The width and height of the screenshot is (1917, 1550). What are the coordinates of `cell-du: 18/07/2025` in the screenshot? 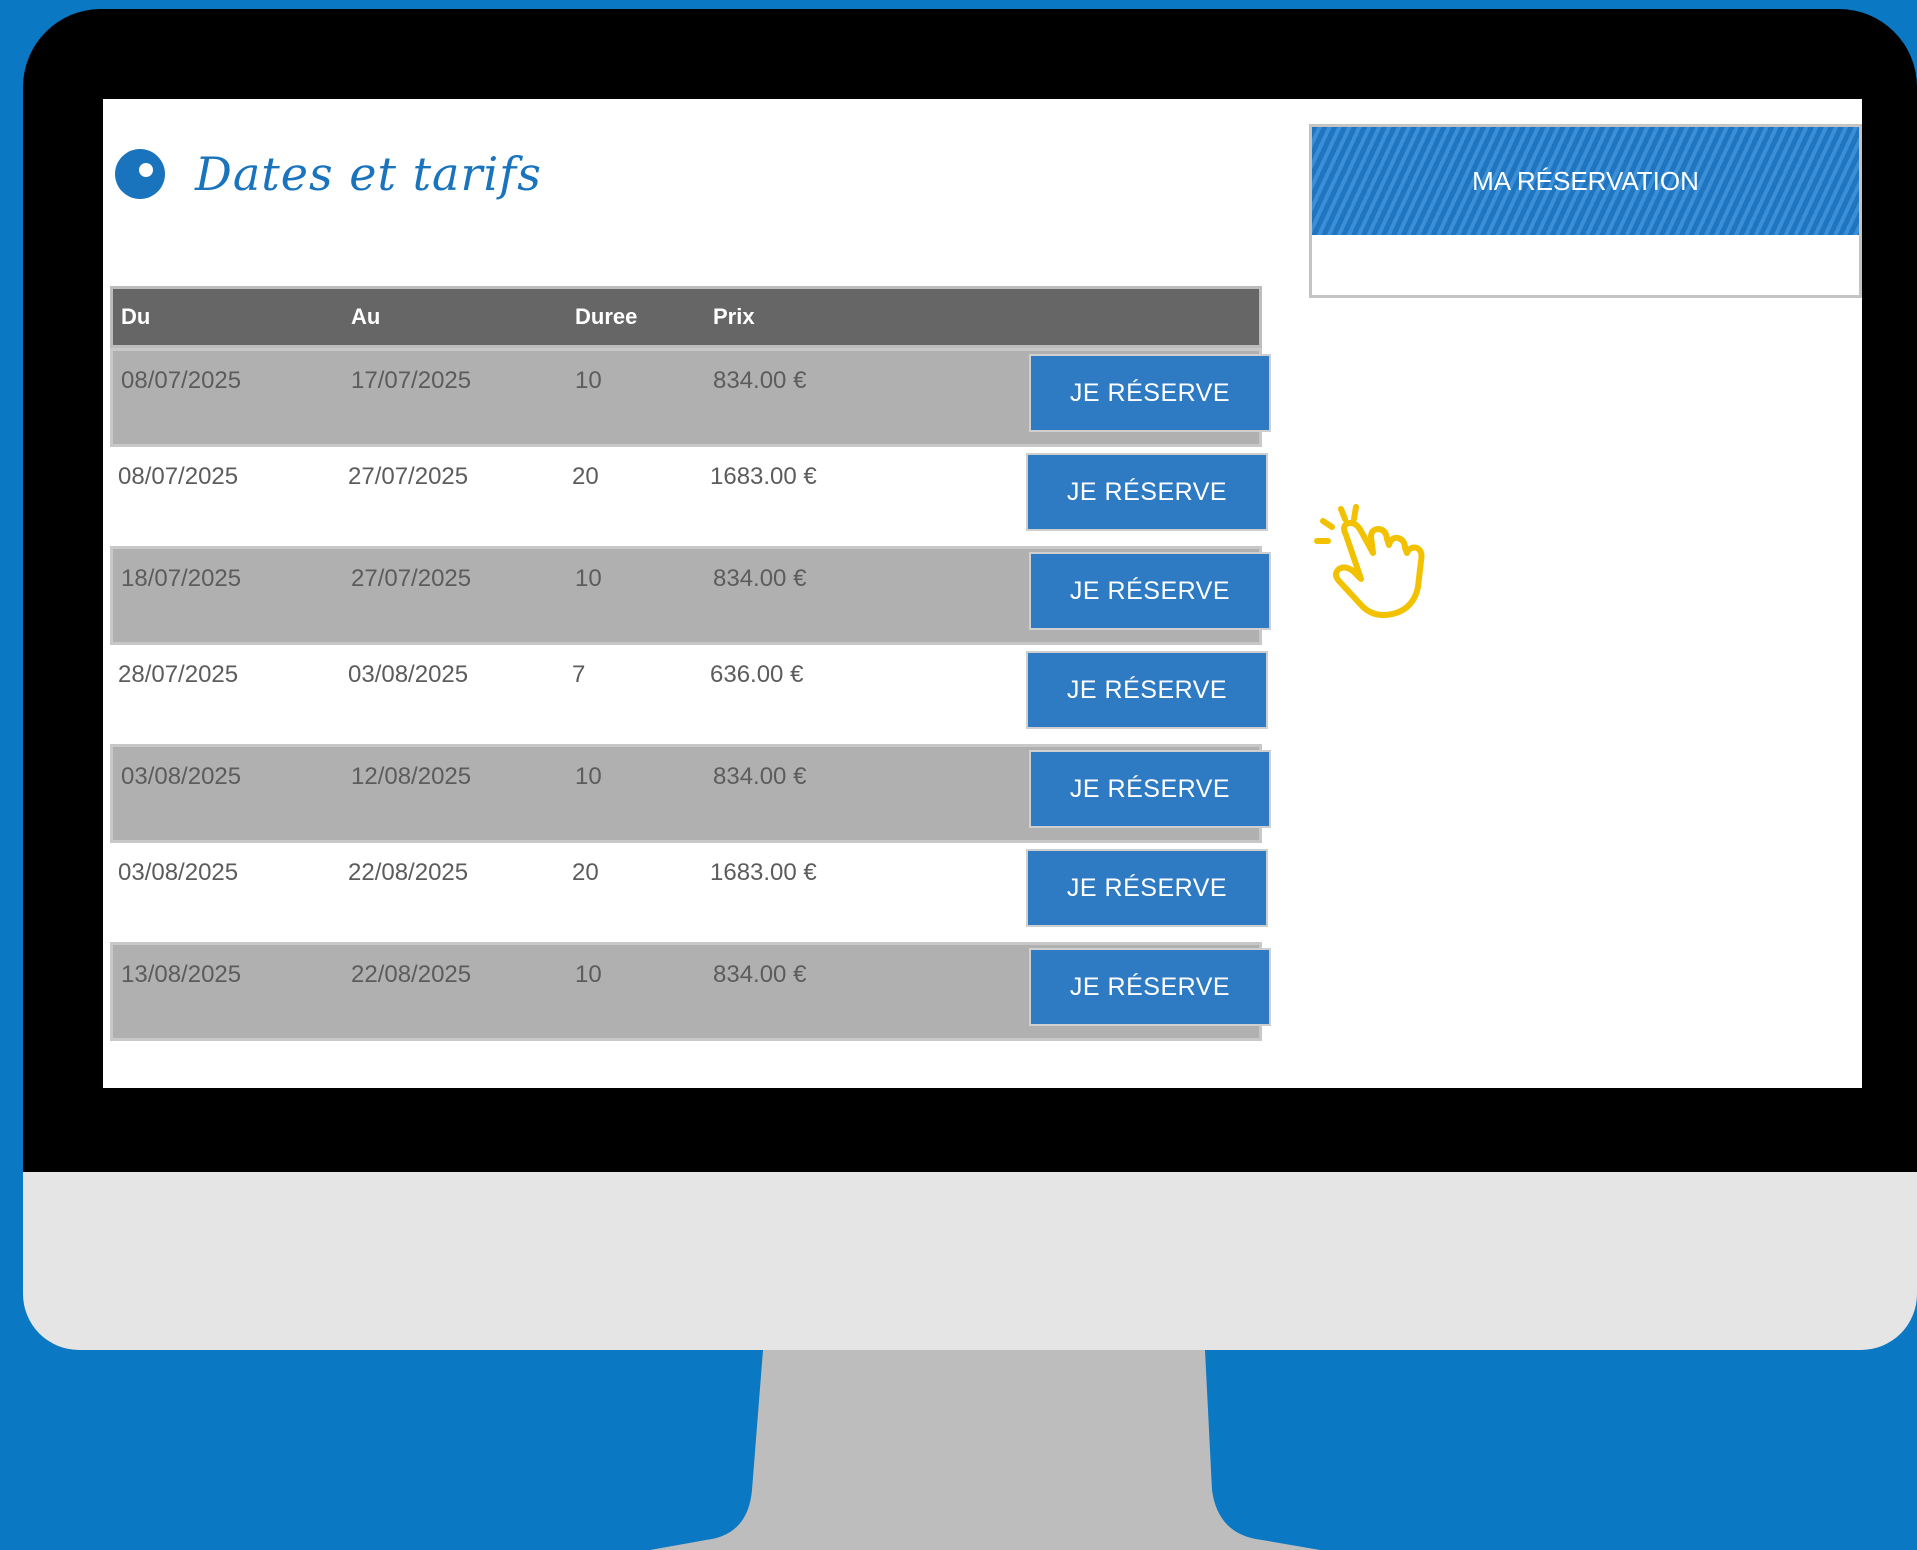 It's located at (181, 578).